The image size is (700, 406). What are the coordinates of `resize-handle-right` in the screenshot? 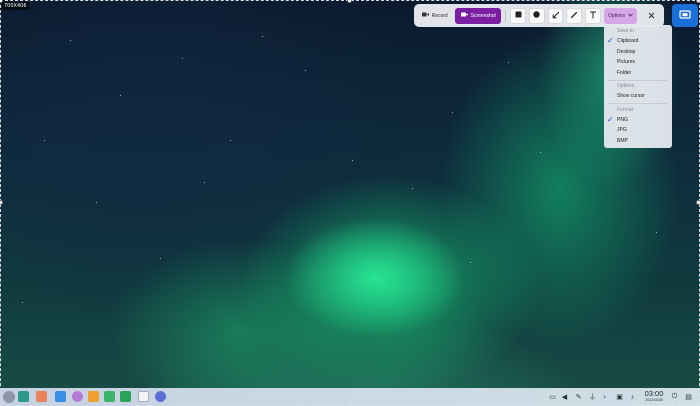 It's located at (698, 202).